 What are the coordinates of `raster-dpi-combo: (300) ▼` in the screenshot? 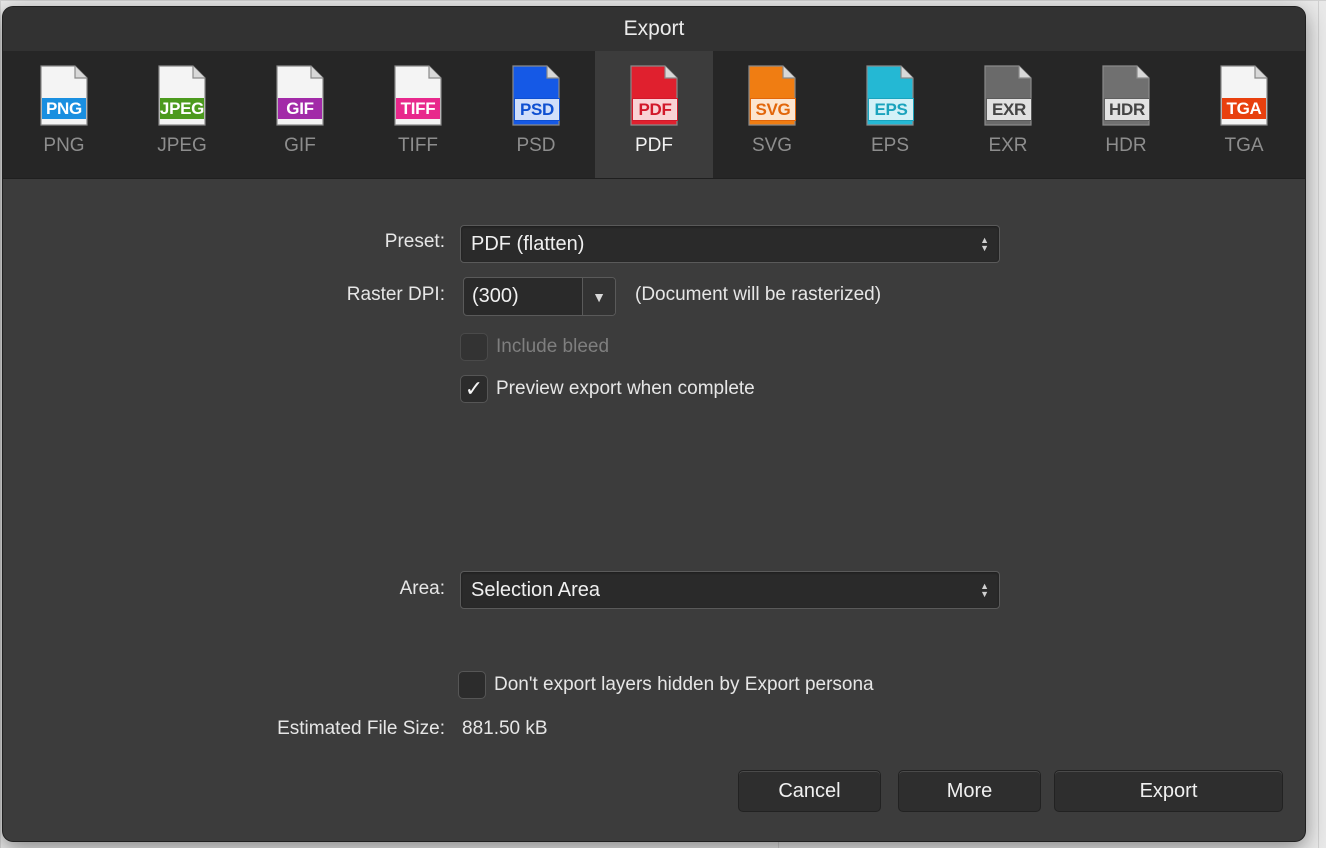 It's located at (539, 296).